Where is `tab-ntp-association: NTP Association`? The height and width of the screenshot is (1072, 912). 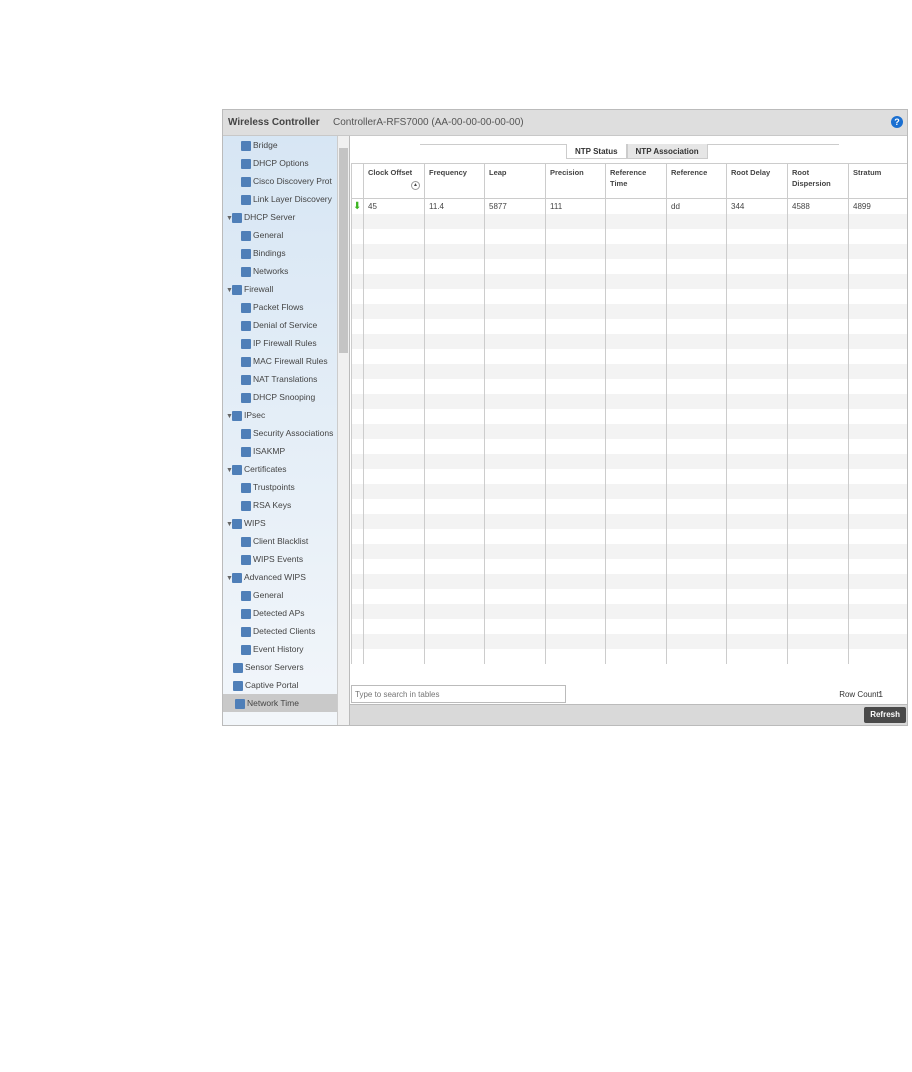 tab-ntp-association: NTP Association is located at coordinates (667, 151).